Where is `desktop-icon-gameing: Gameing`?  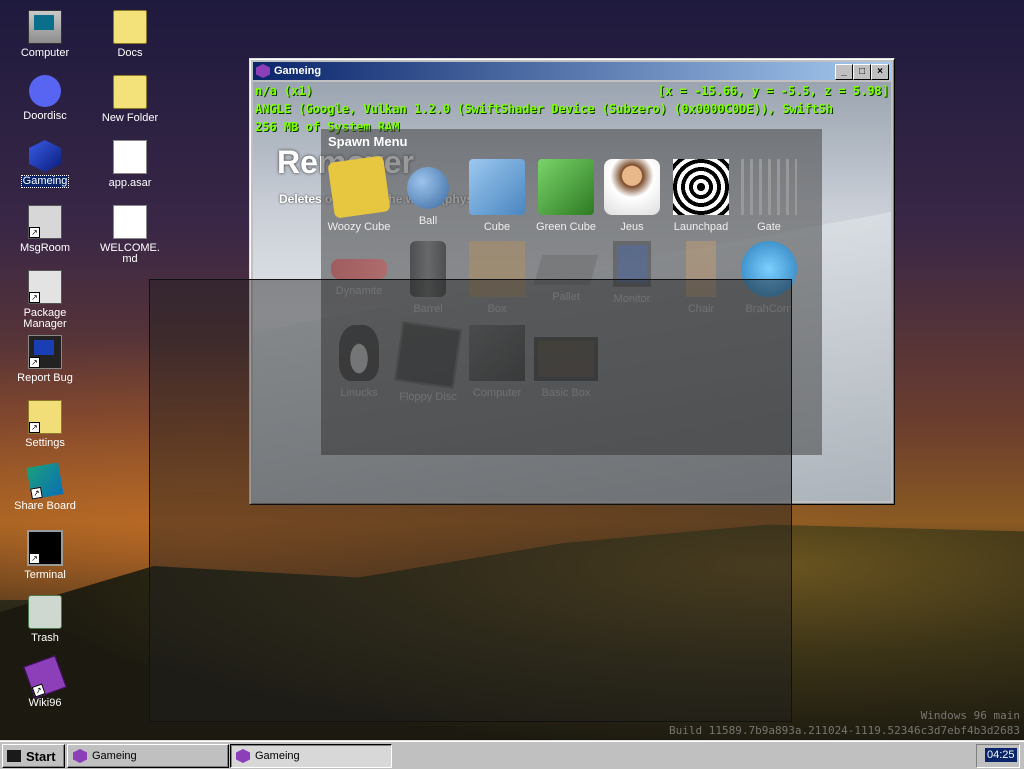 desktop-icon-gameing: Gameing is located at coordinates (45, 164).